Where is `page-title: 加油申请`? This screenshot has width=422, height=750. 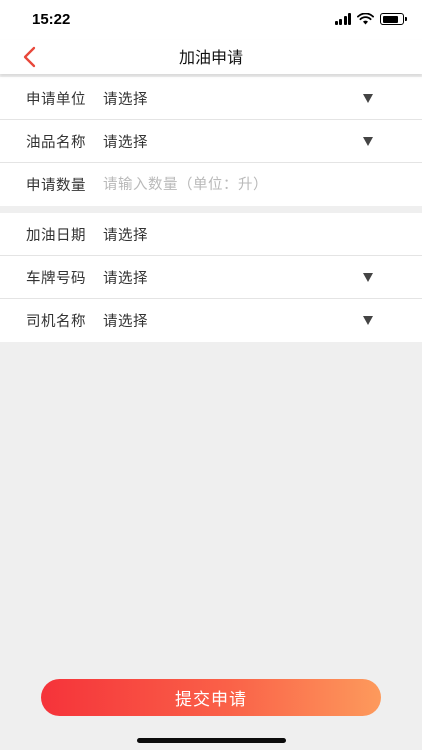 page-title: 加油申请 is located at coordinates (210, 57).